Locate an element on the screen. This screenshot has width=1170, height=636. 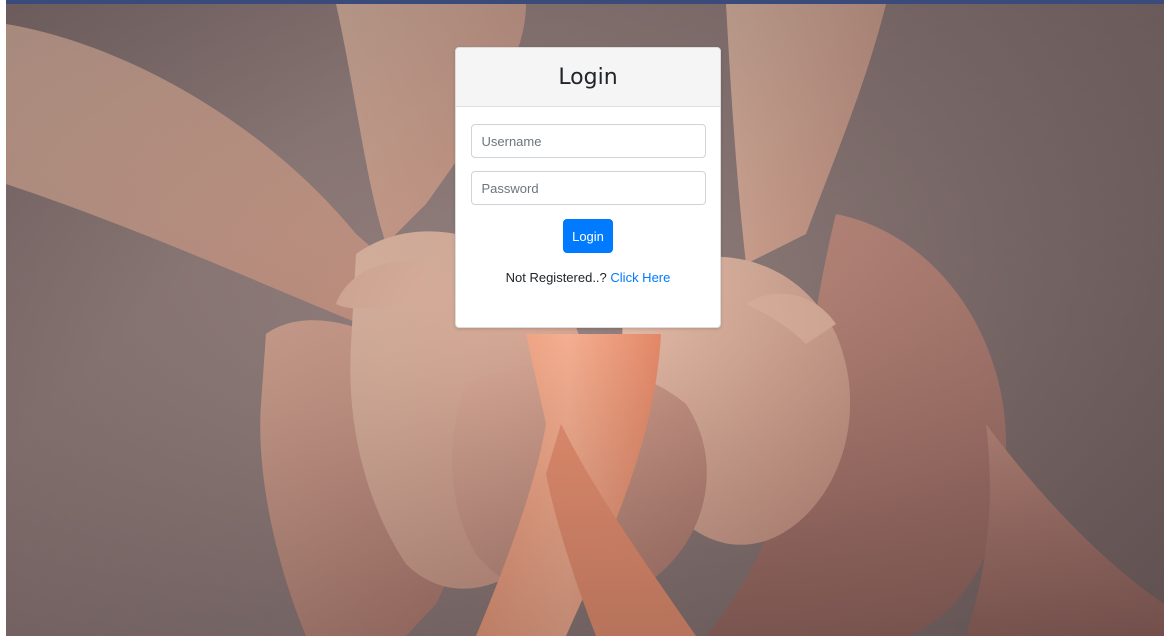
login-title: Login is located at coordinates (588, 77).